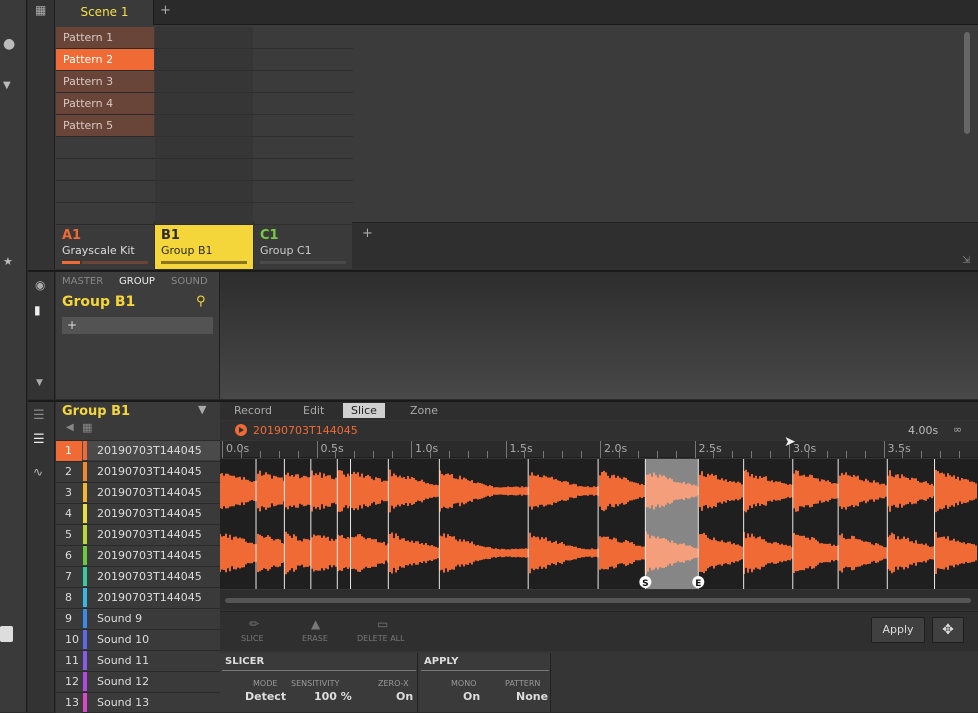 Image resolution: width=978 pixels, height=713 pixels. Describe the element at coordinates (253, 410) in the screenshot. I see `tab-record: Record` at that location.